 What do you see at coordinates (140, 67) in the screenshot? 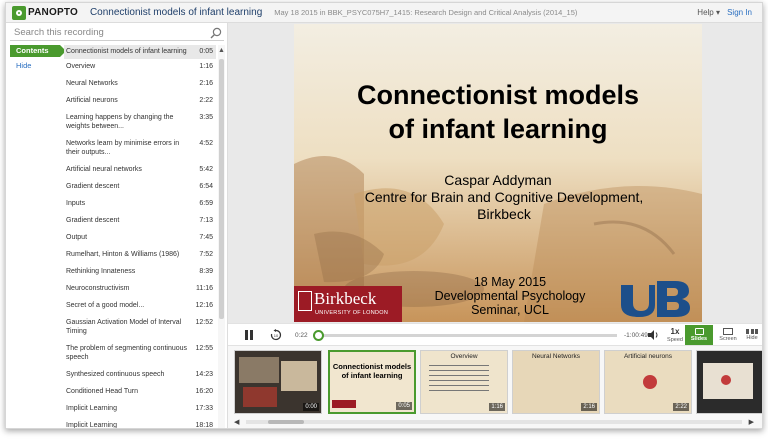
I see `toc-item: Overview 1:16` at bounding box center [140, 67].